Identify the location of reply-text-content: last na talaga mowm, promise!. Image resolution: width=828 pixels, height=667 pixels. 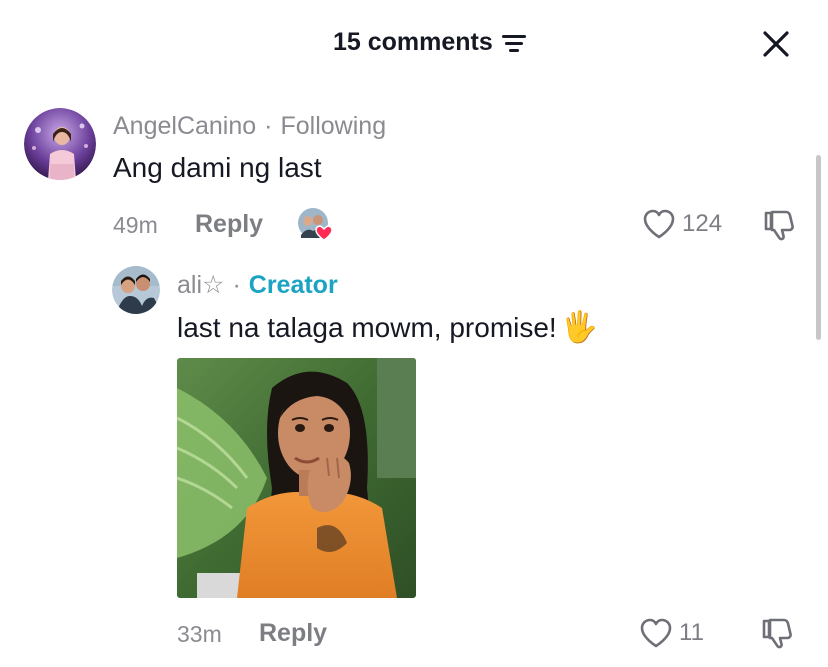
(367, 327).